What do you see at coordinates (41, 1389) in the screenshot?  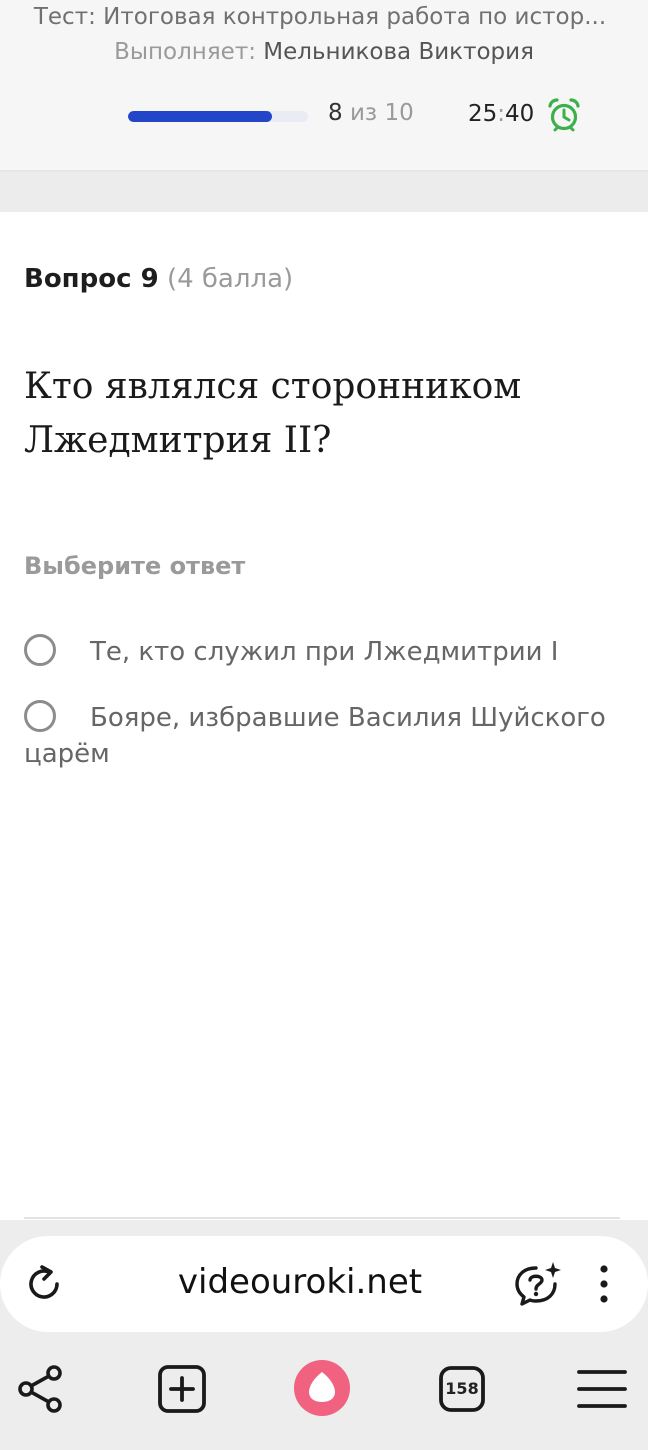 I see `share-icon` at bounding box center [41, 1389].